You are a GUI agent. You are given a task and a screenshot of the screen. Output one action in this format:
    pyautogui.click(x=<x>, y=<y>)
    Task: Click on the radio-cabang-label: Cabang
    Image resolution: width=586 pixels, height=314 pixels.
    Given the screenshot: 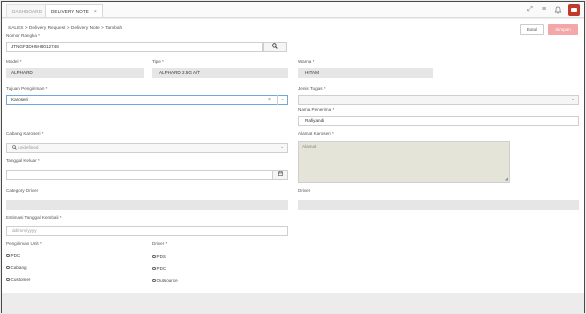 What is the action you would take?
    pyautogui.click(x=18, y=267)
    